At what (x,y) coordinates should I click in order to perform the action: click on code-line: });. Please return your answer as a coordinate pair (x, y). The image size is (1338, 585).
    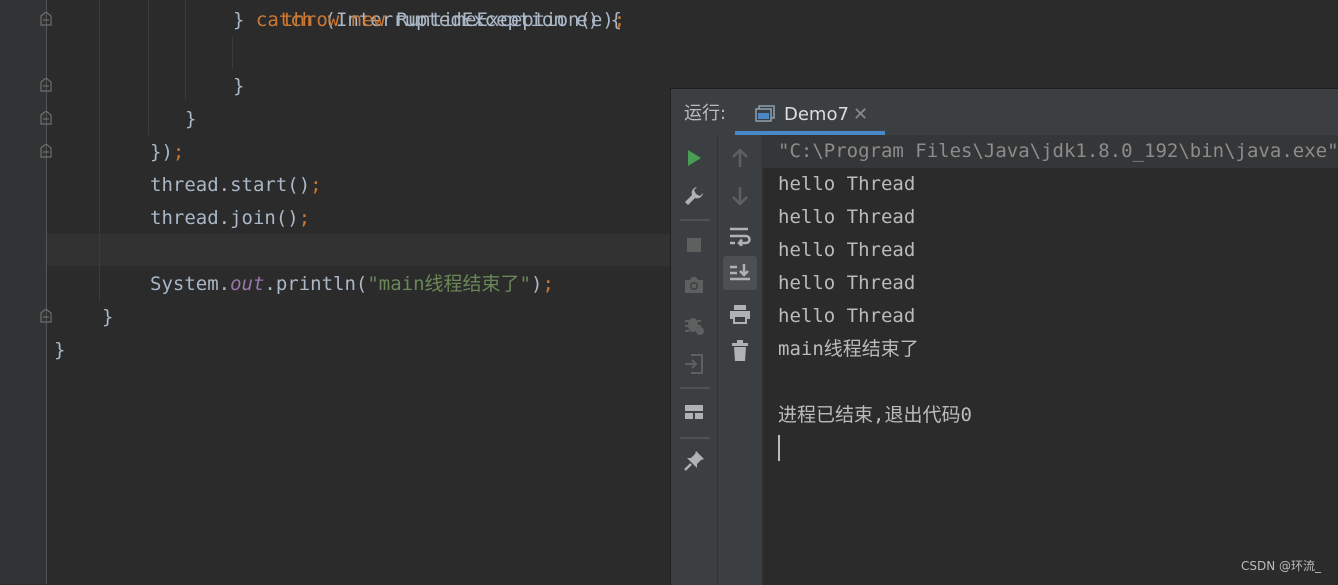
    Looking at the image, I should click on (167, 152).